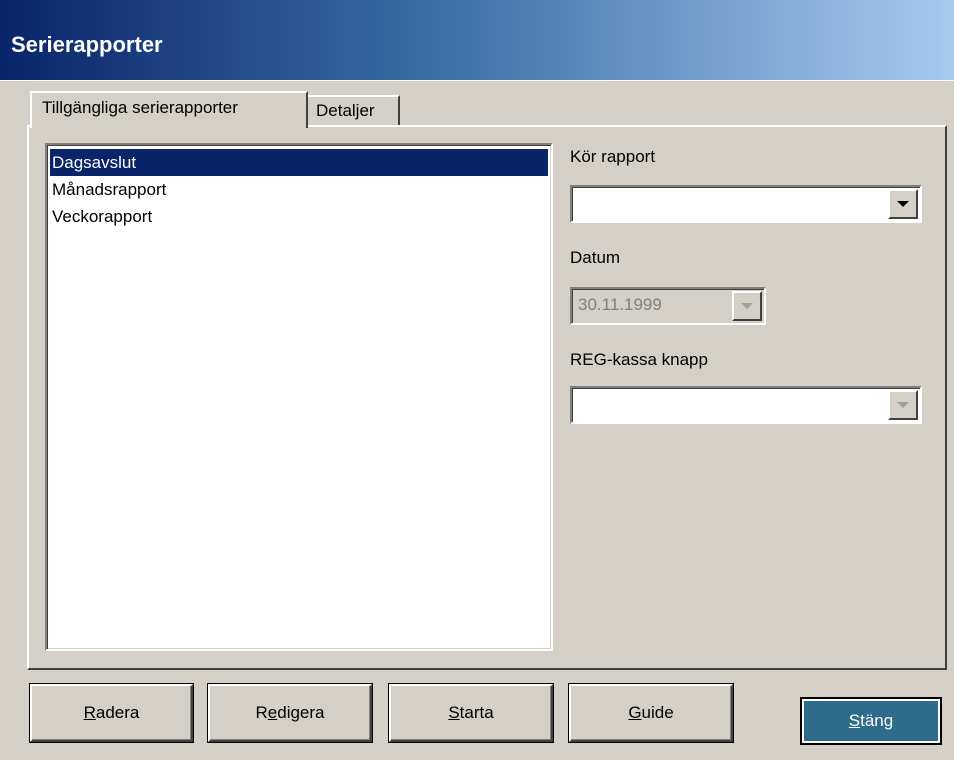 The image size is (954, 760). I want to click on start-button: Starta, so click(471, 713).